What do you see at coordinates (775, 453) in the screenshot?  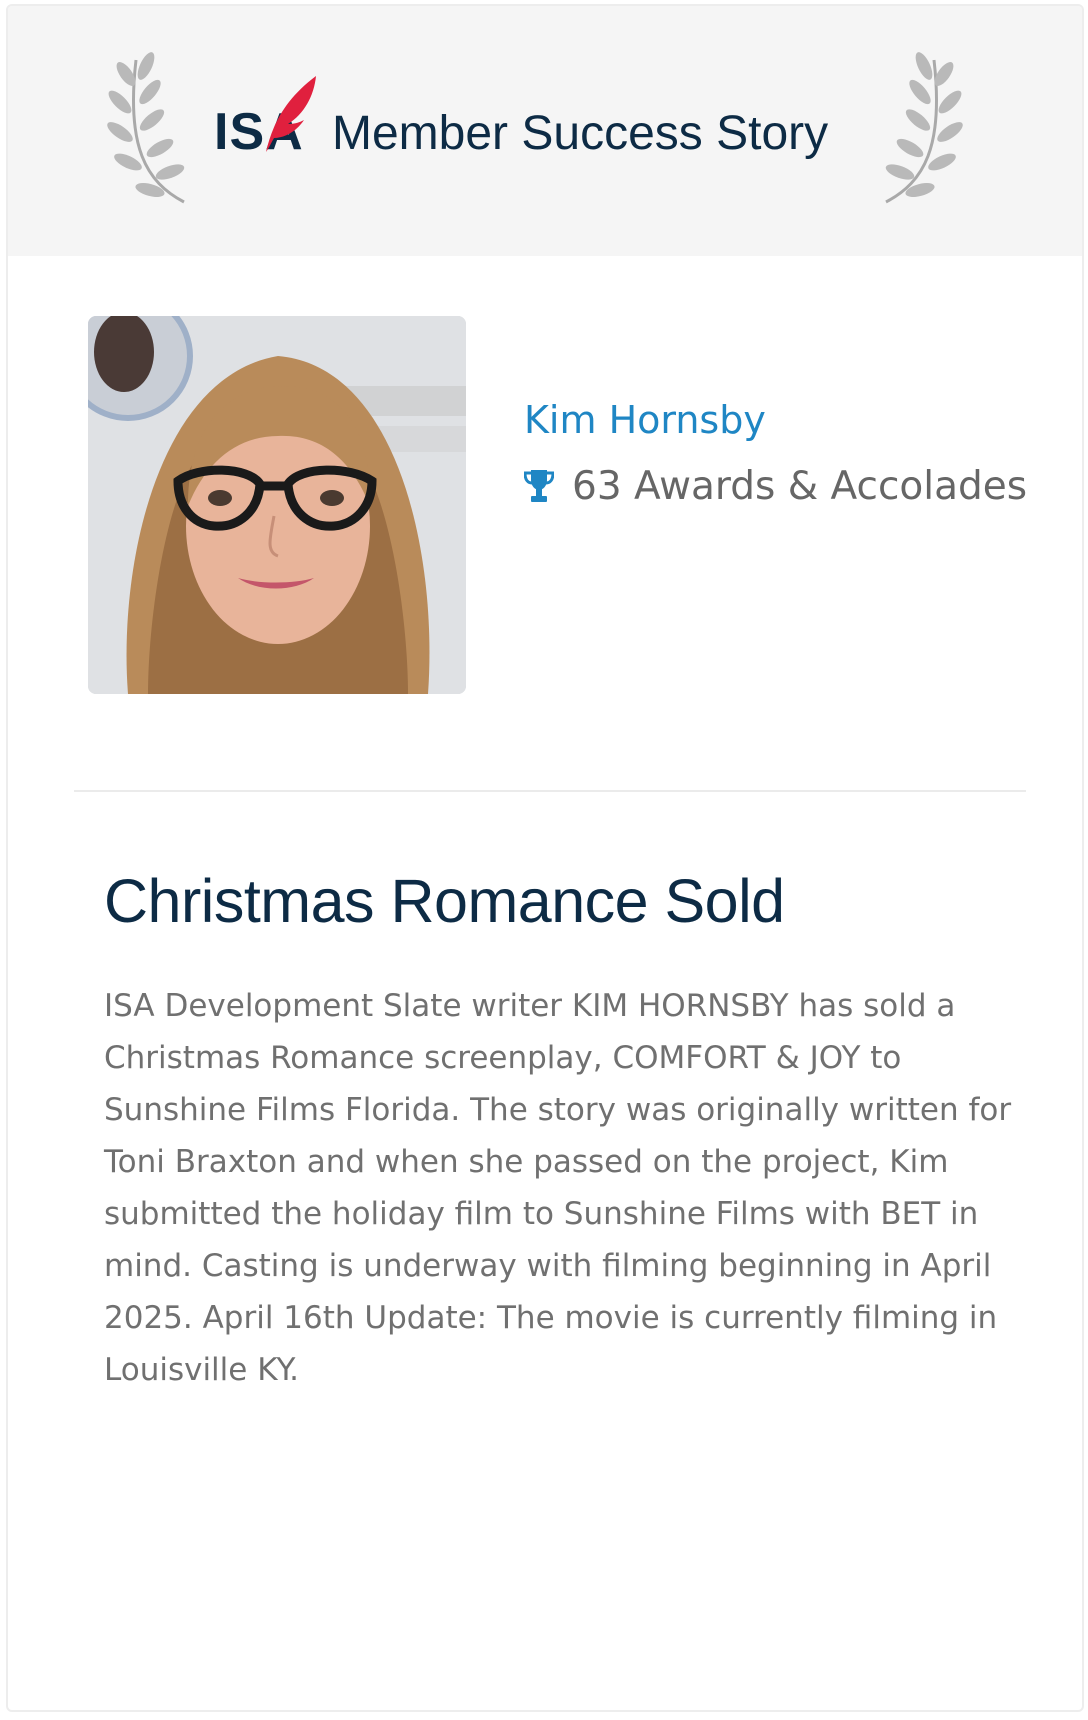 I see `member-profile: Kim Hornsby 63 Awards & Accolades` at bounding box center [775, 453].